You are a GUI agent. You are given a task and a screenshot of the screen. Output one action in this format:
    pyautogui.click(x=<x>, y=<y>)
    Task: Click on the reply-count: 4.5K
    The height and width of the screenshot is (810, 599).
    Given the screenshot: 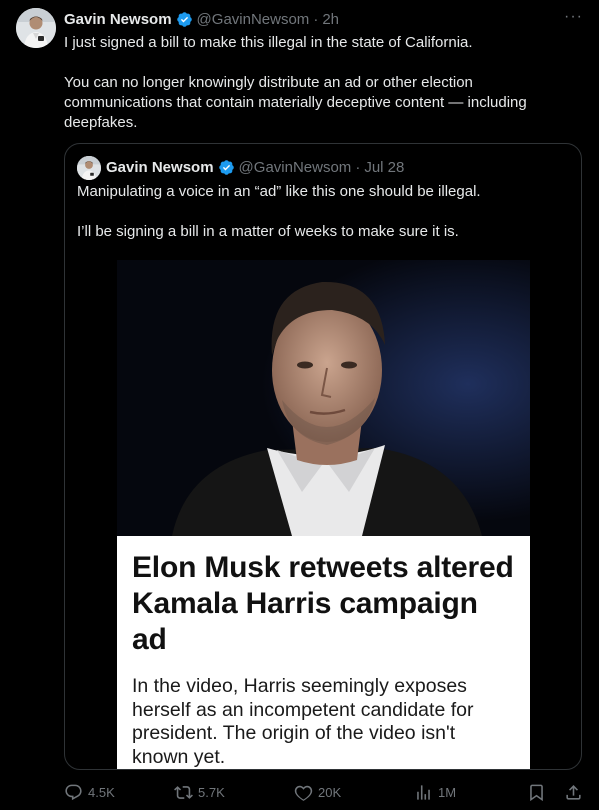 What is the action you would take?
    pyautogui.click(x=101, y=792)
    